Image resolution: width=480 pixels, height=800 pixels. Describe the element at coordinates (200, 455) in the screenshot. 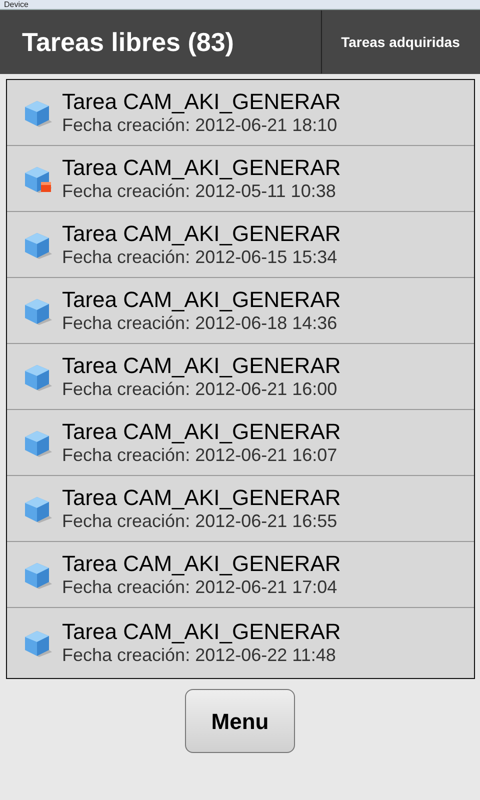

I see `task-date: Fecha creación: 2012-06-21 16:07` at that location.